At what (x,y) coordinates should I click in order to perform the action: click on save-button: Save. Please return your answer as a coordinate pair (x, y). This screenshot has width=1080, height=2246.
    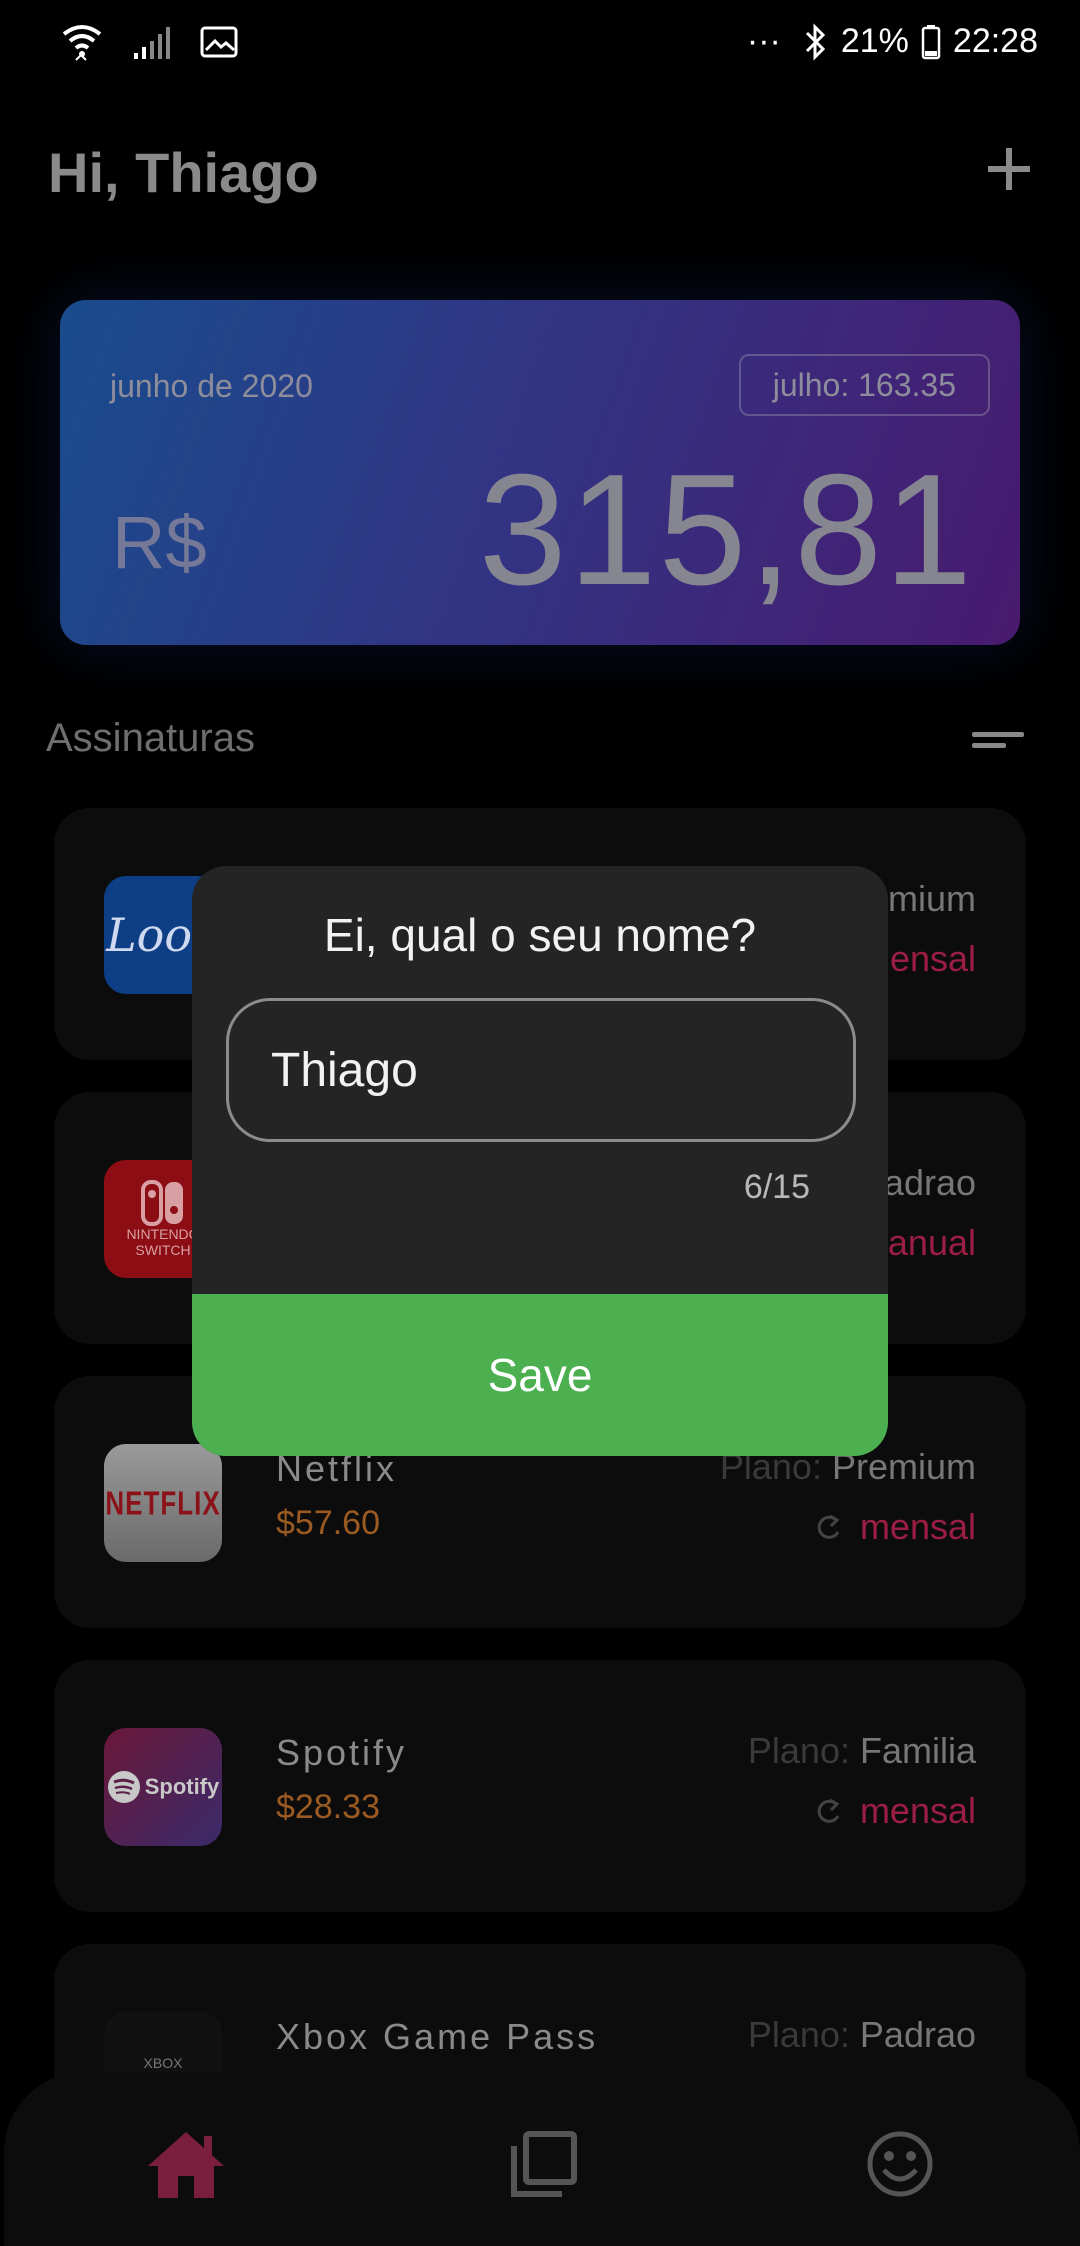
    Looking at the image, I should click on (540, 1375).